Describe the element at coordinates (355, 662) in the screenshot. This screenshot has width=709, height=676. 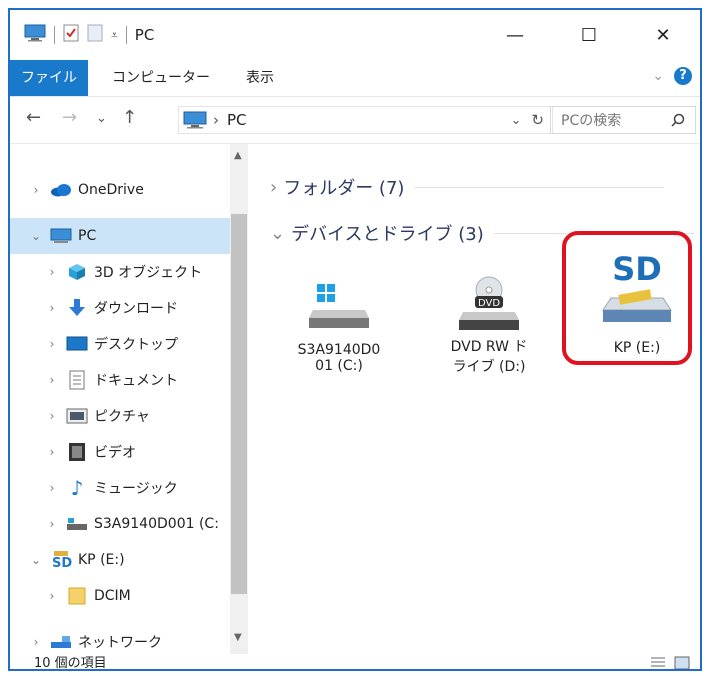
I see `status-bar: 10 個の項目` at that location.